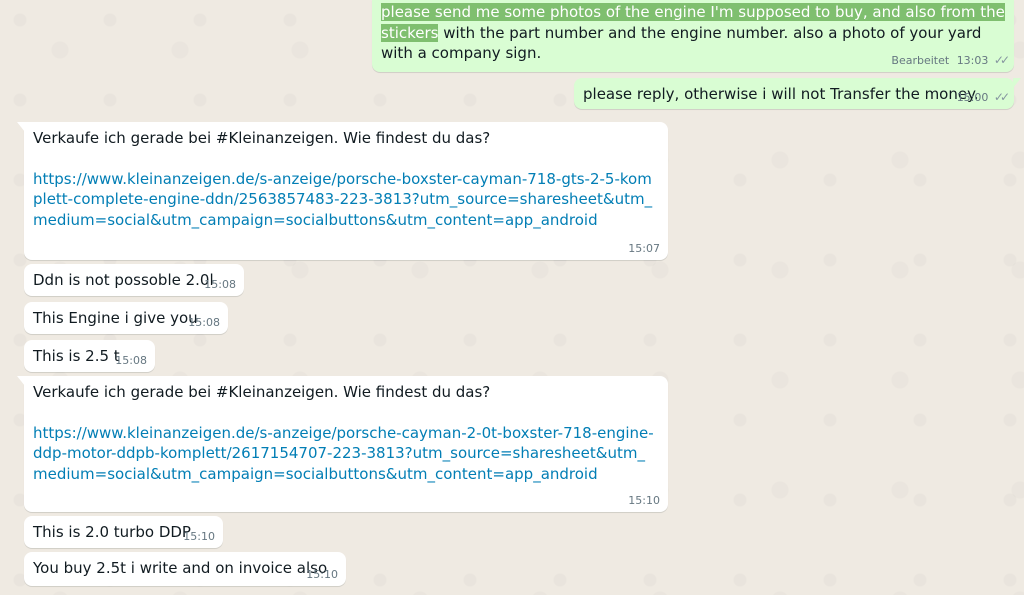 Image resolution: width=1024 pixels, height=595 pixels. I want to click on incoming-message: This is 2.0 turbo DDP 15:10, so click(123, 532).